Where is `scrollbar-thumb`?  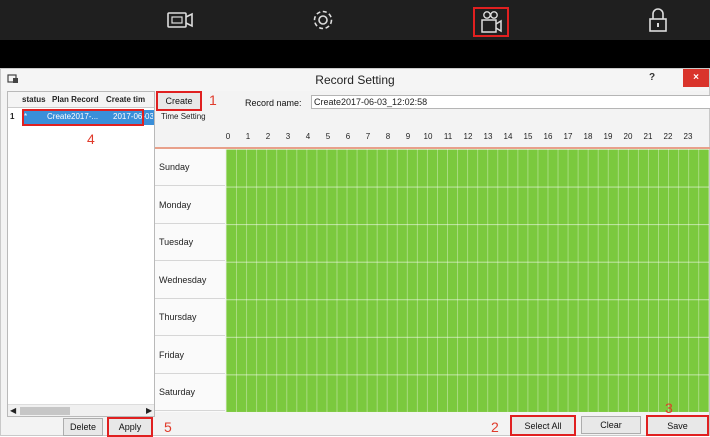 scrollbar-thumb is located at coordinates (45, 411).